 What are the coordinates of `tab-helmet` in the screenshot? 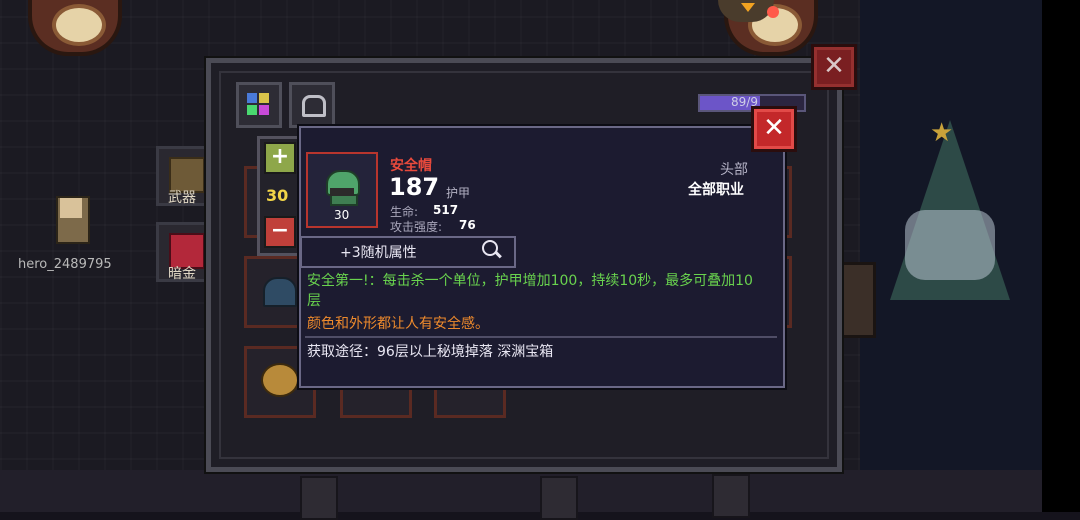 It's located at (312, 105).